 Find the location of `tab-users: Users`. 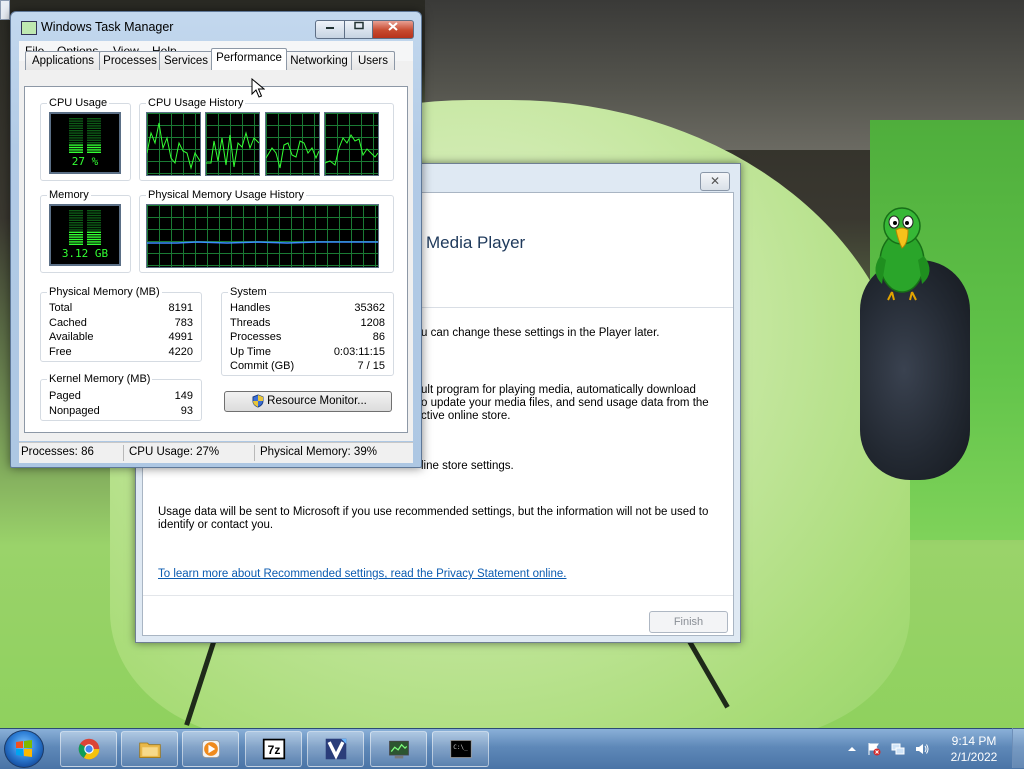

tab-users: Users is located at coordinates (373, 60).